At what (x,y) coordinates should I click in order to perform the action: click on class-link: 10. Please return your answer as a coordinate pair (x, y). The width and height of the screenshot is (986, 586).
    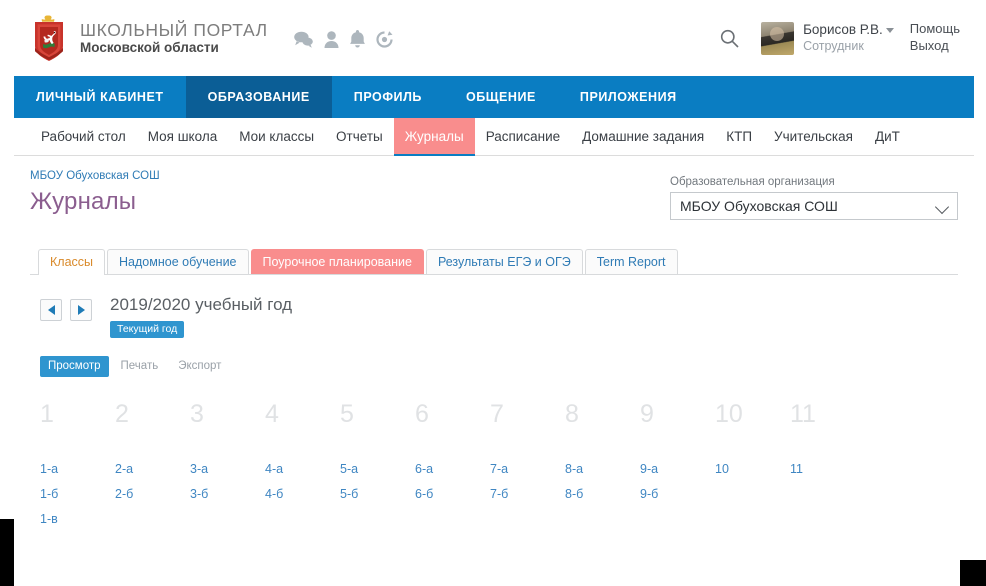
    Looking at the image, I should click on (752, 469).